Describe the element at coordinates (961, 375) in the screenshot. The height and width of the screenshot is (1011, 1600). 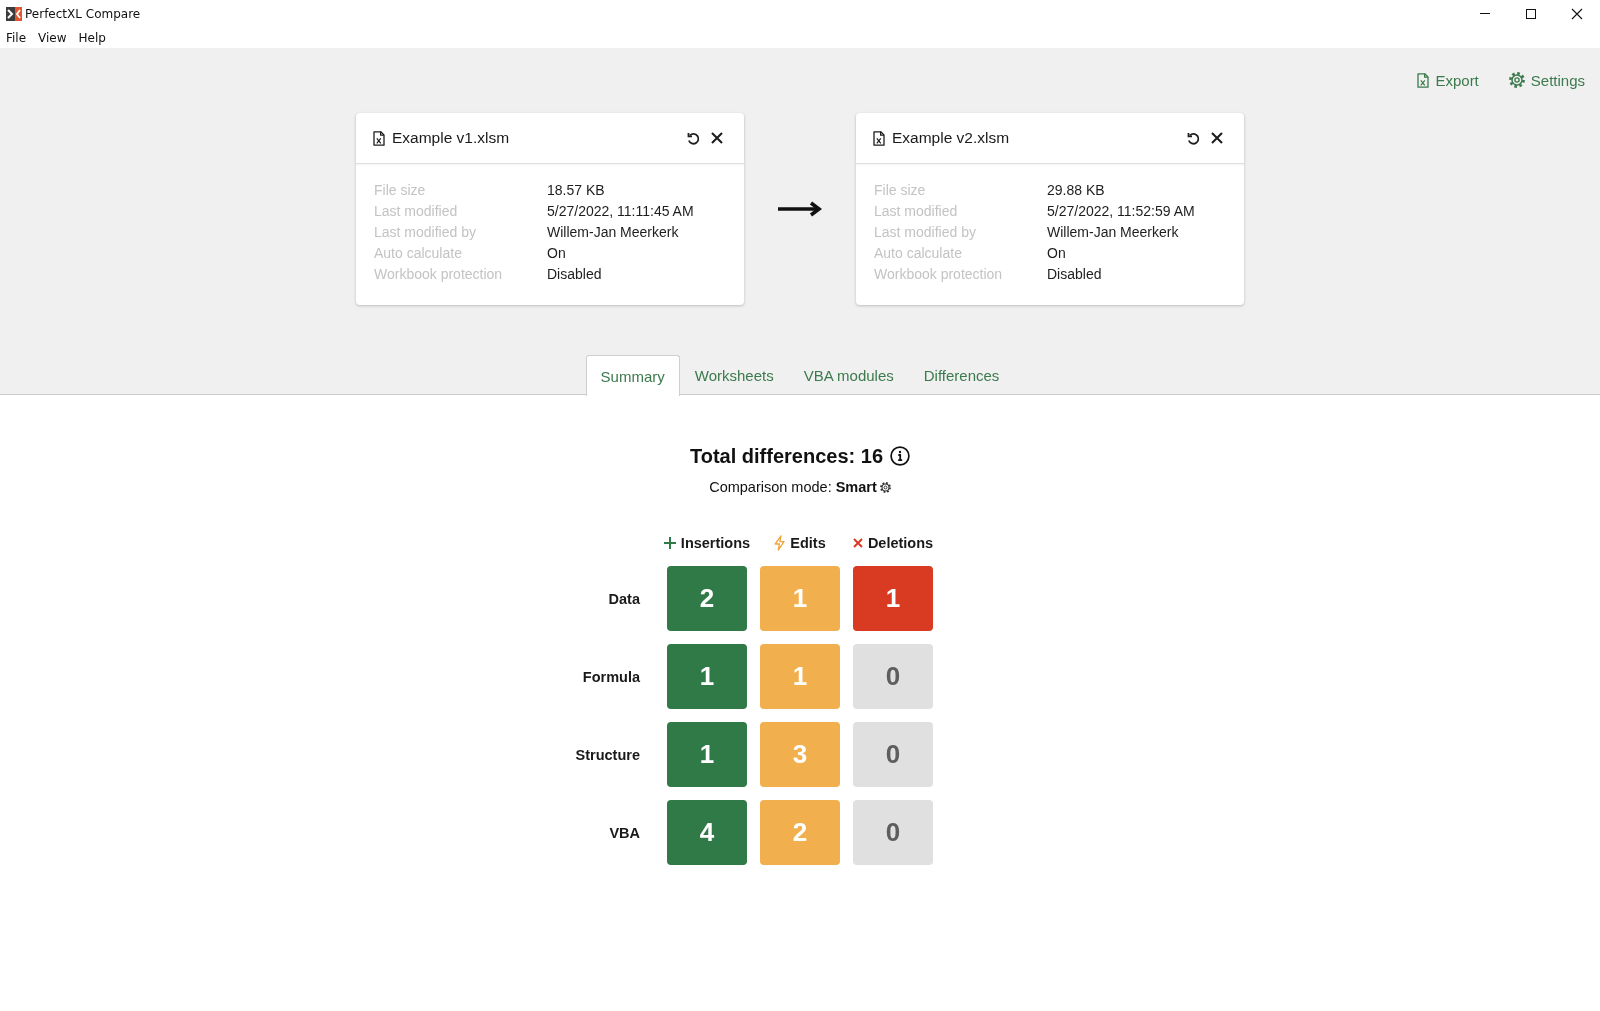
I see `tab: Differences` at that location.